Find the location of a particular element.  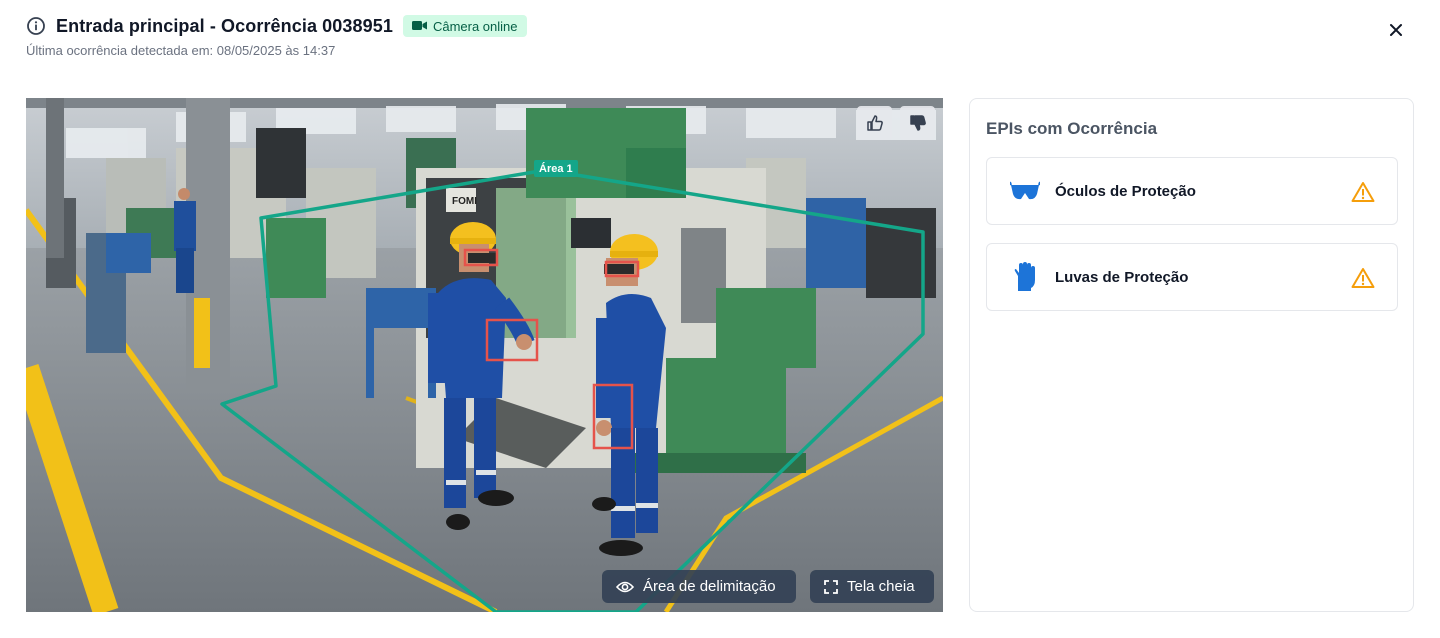

thumbs-down-icon is located at coordinates (917, 123).